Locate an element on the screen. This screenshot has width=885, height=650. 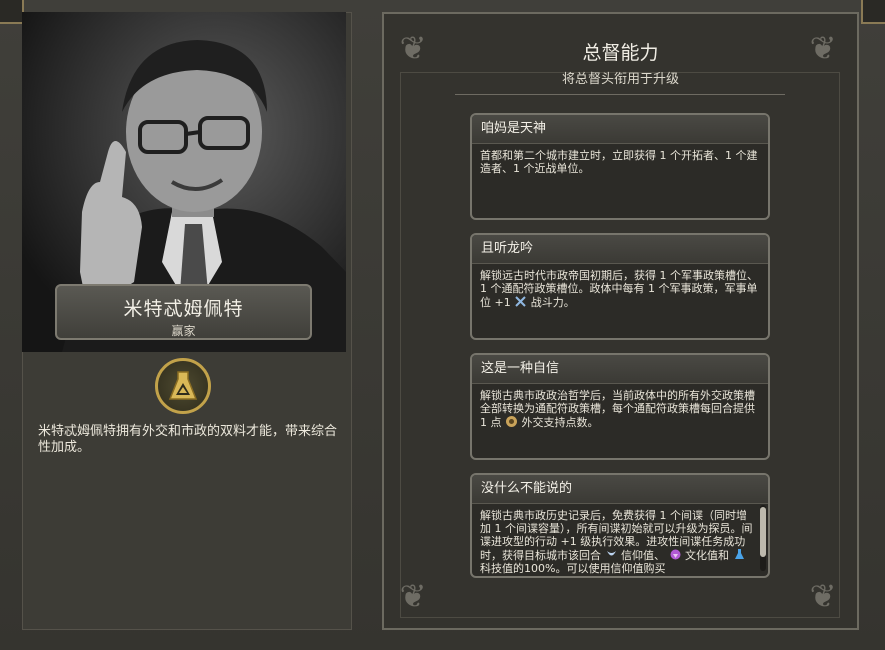
leader-title: 赢家 is located at coordinates (183, 331).